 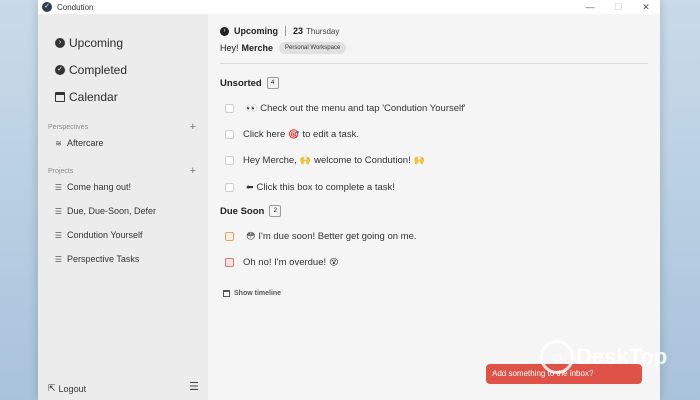 I want to click on task-item: Click here 🎯 to edit a task., so click(x=292, y=134).